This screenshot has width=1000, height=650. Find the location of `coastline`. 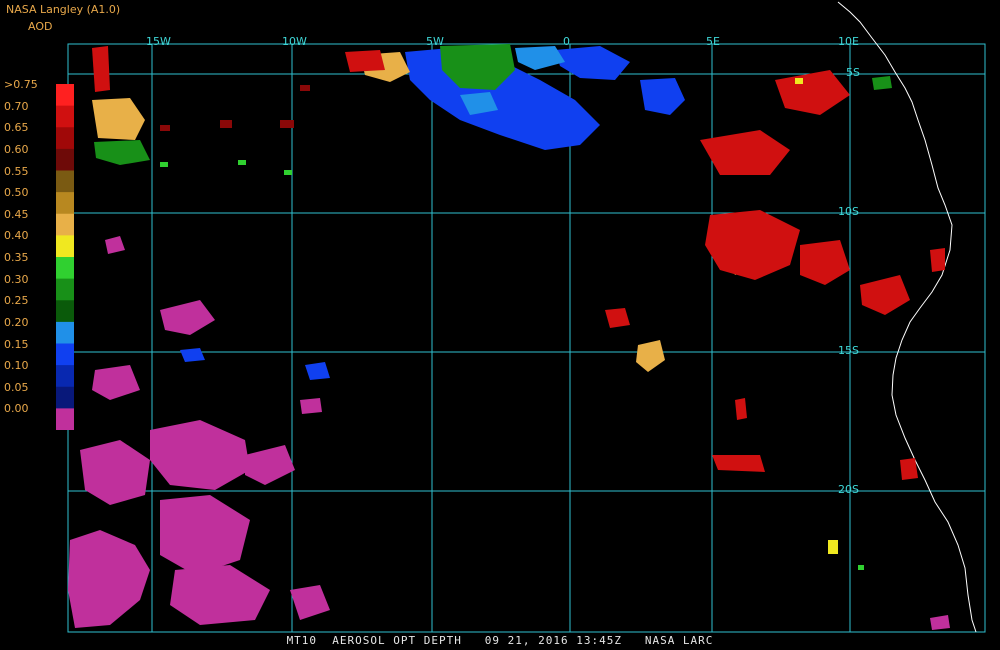

coastline is located at coordinates (907, 317).